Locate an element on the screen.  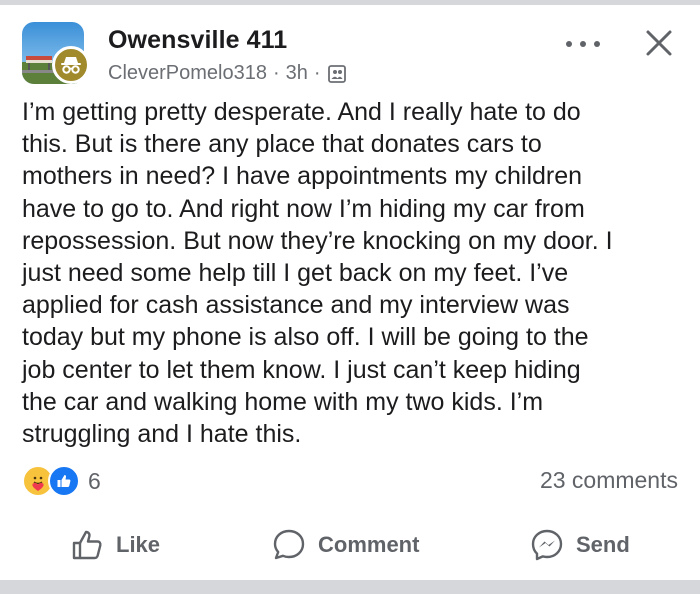
action-bar: Like Comment Send is located at coordinates (350, 545).